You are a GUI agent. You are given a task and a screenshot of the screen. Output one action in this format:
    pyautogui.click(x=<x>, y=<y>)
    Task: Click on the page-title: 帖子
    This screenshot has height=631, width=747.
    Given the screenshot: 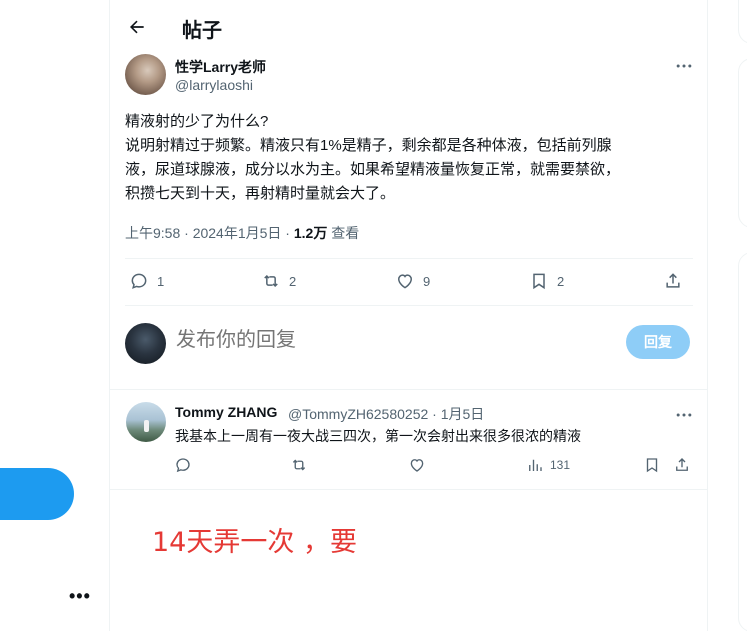 What is the action you would take?
    pyautogui.click(x=202, y=31)
    